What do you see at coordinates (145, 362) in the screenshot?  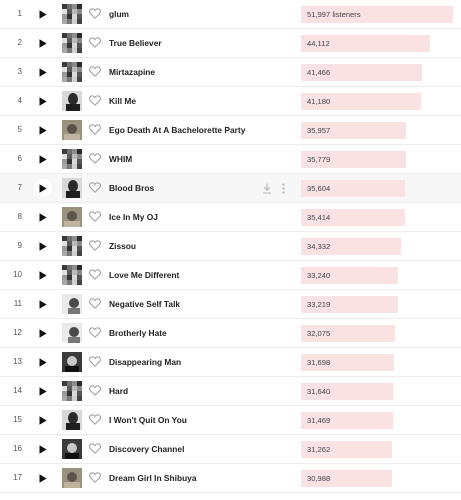 I see `track-title-link: Disappearing Man` at bounding box center [145, 362].